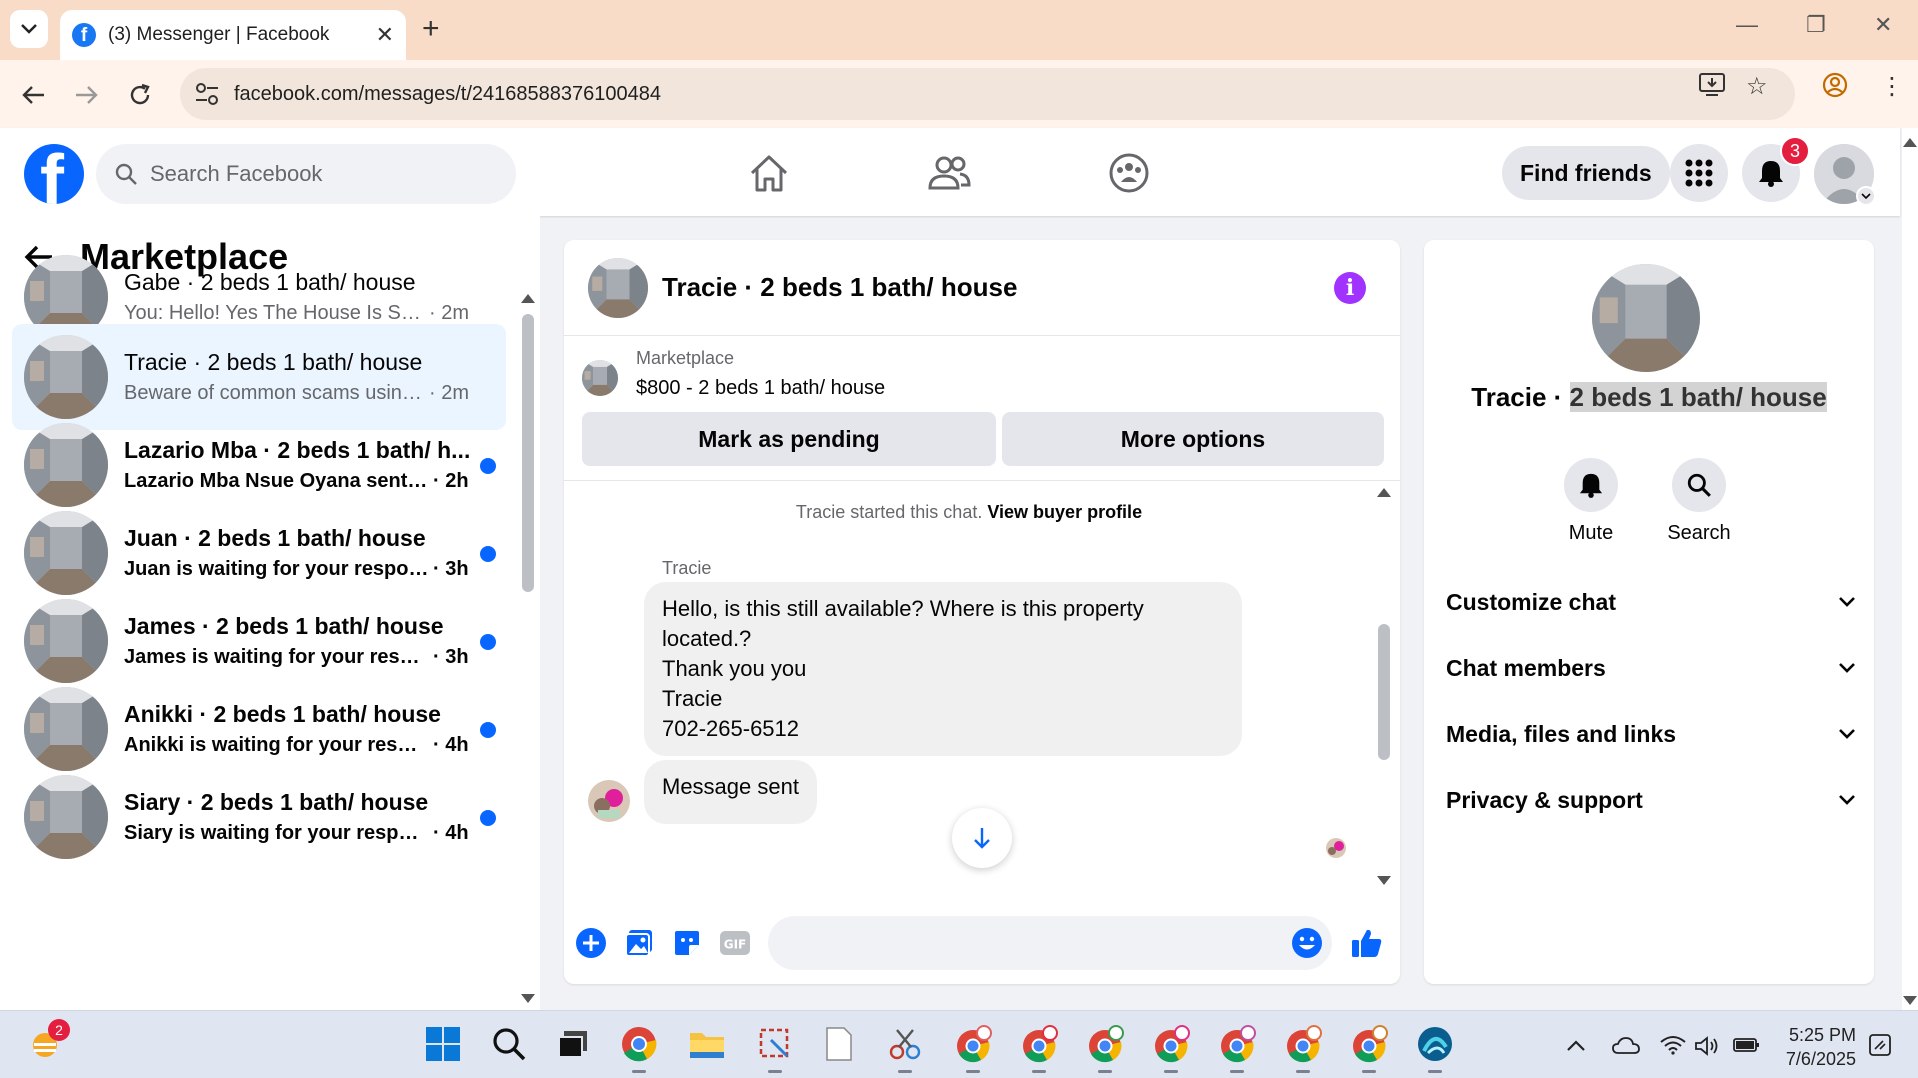 The height and width of the screenshot is (1078, 1918). What do you see at coordinates (1673, 1048) in the screenshot?
I see `wifi-icon` at bounding box center [1673, 1048].